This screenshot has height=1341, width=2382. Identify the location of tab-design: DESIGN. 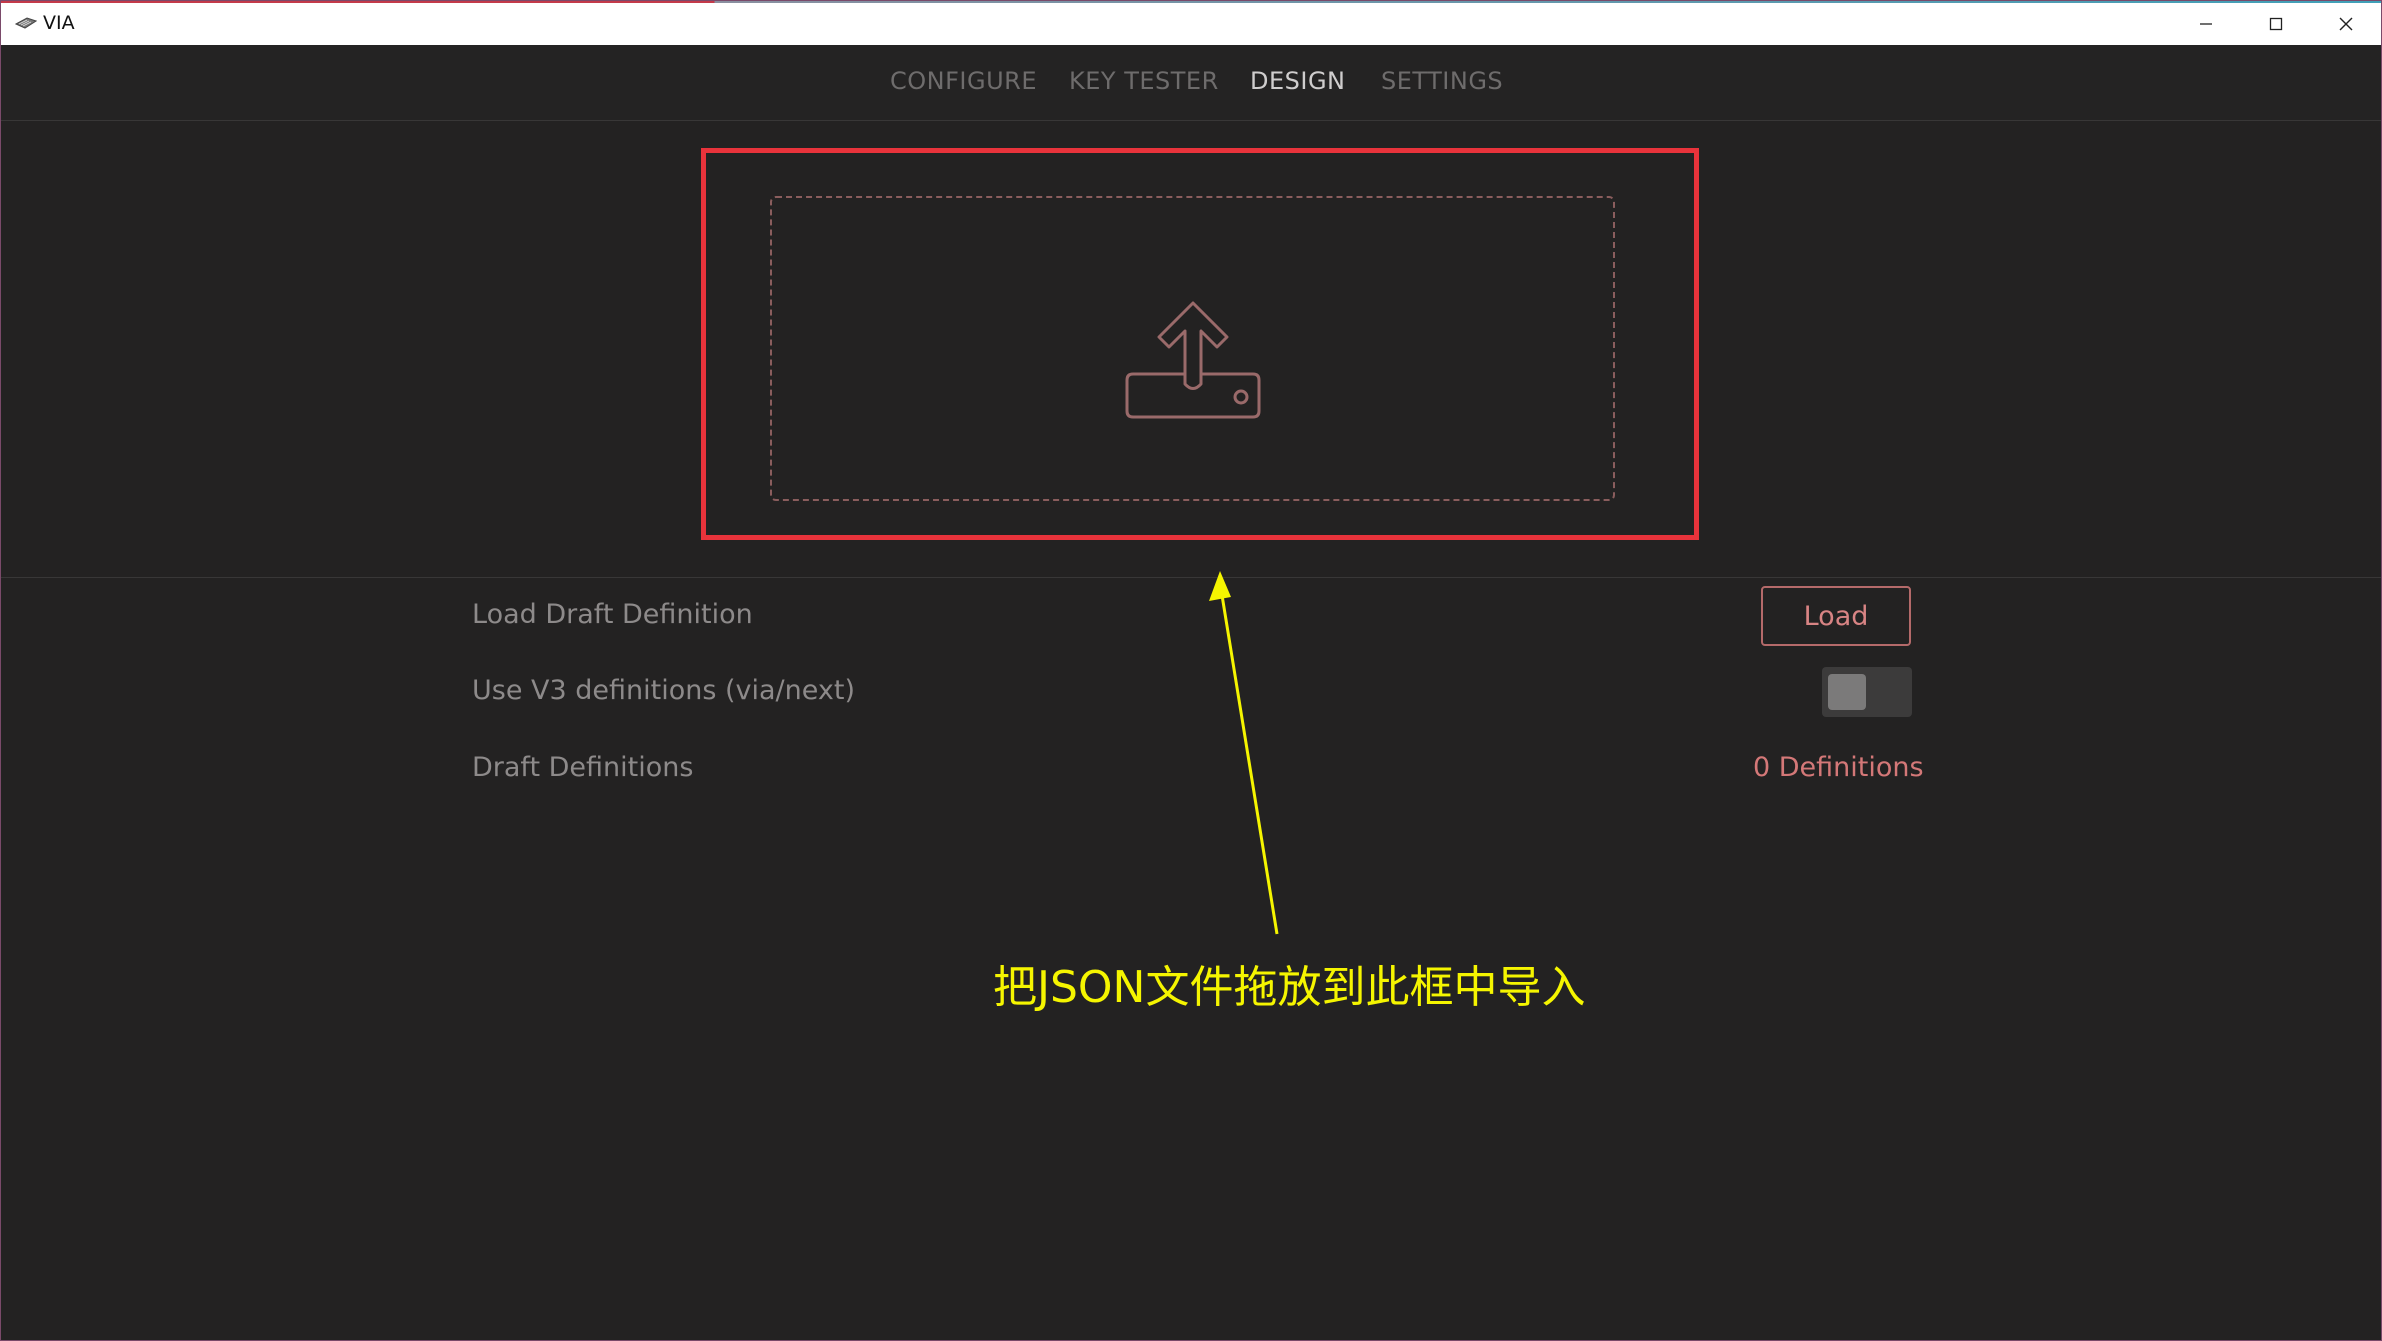
(1298, 81).